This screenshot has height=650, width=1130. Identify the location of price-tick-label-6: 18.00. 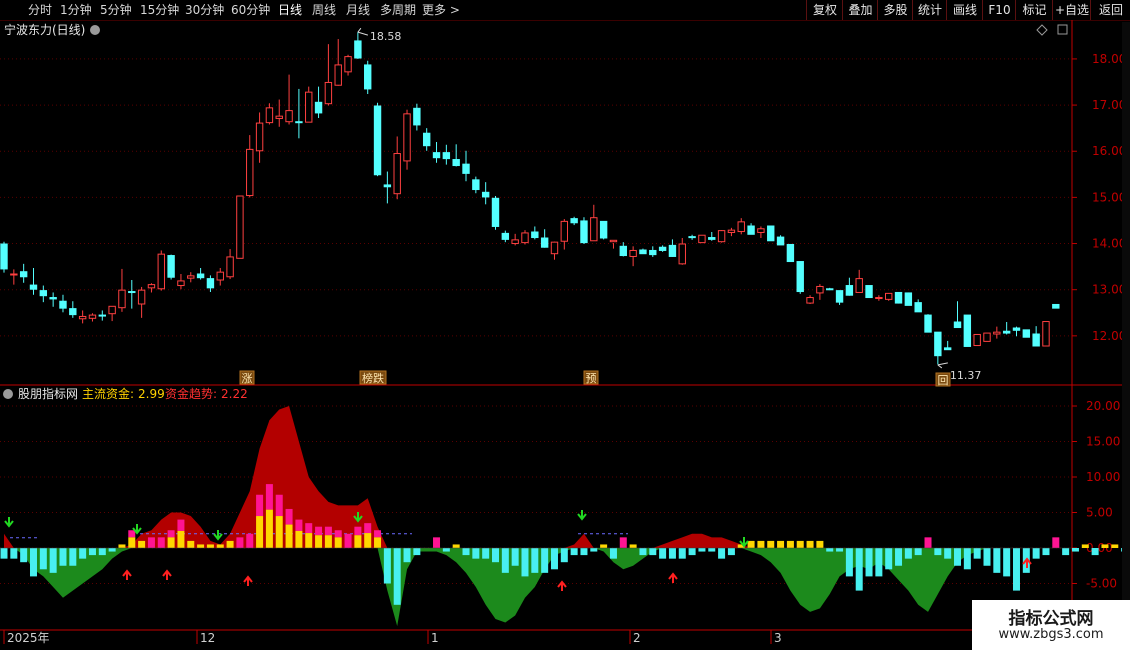
(1109, 59).